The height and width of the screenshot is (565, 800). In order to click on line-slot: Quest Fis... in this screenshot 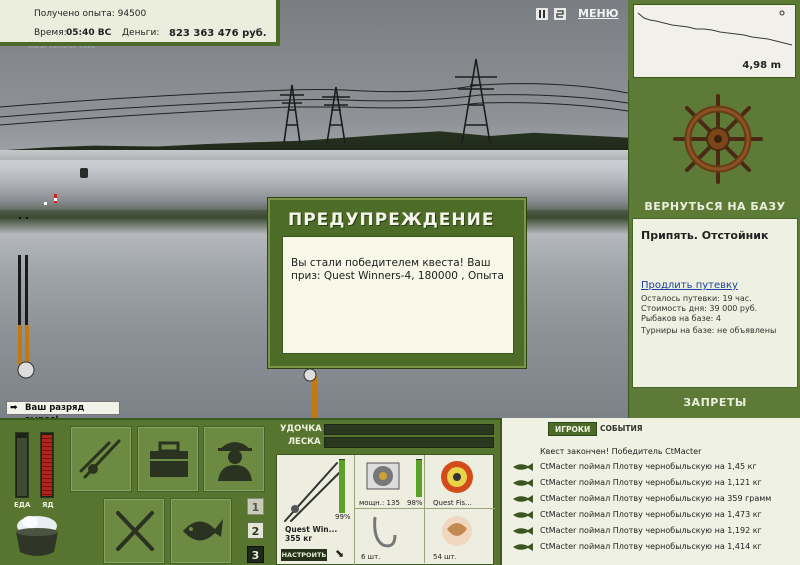, I will do `click(460, 482)`.